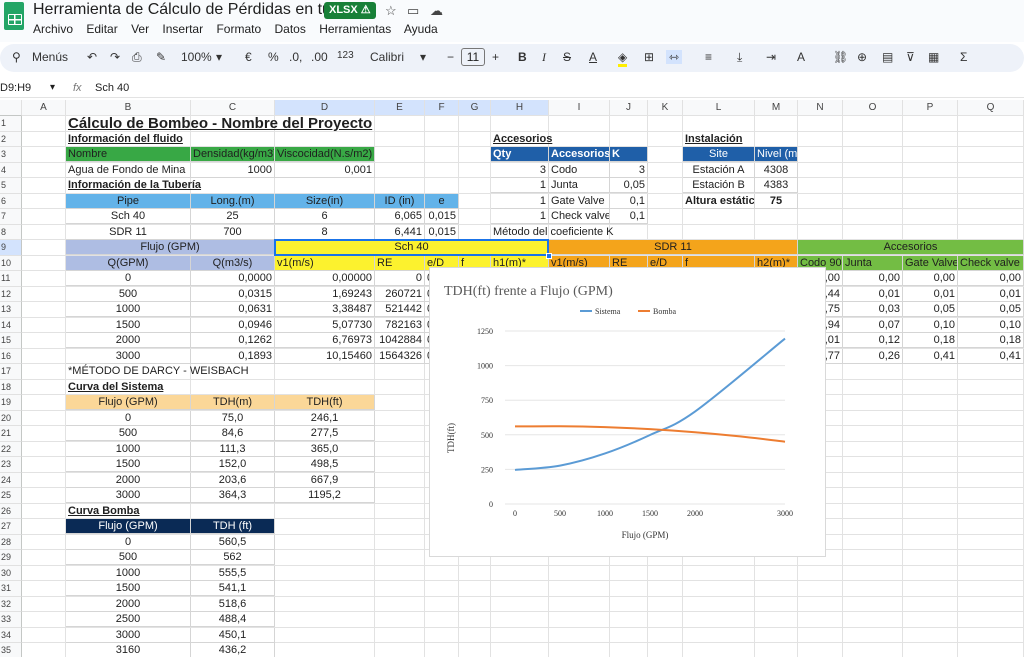 Image resolution: width=1024 pixels, height=657 pixels. Describe the element at coordinates (325, 340) in the screenshot. I see `table-cell: 6,76973` at that location.